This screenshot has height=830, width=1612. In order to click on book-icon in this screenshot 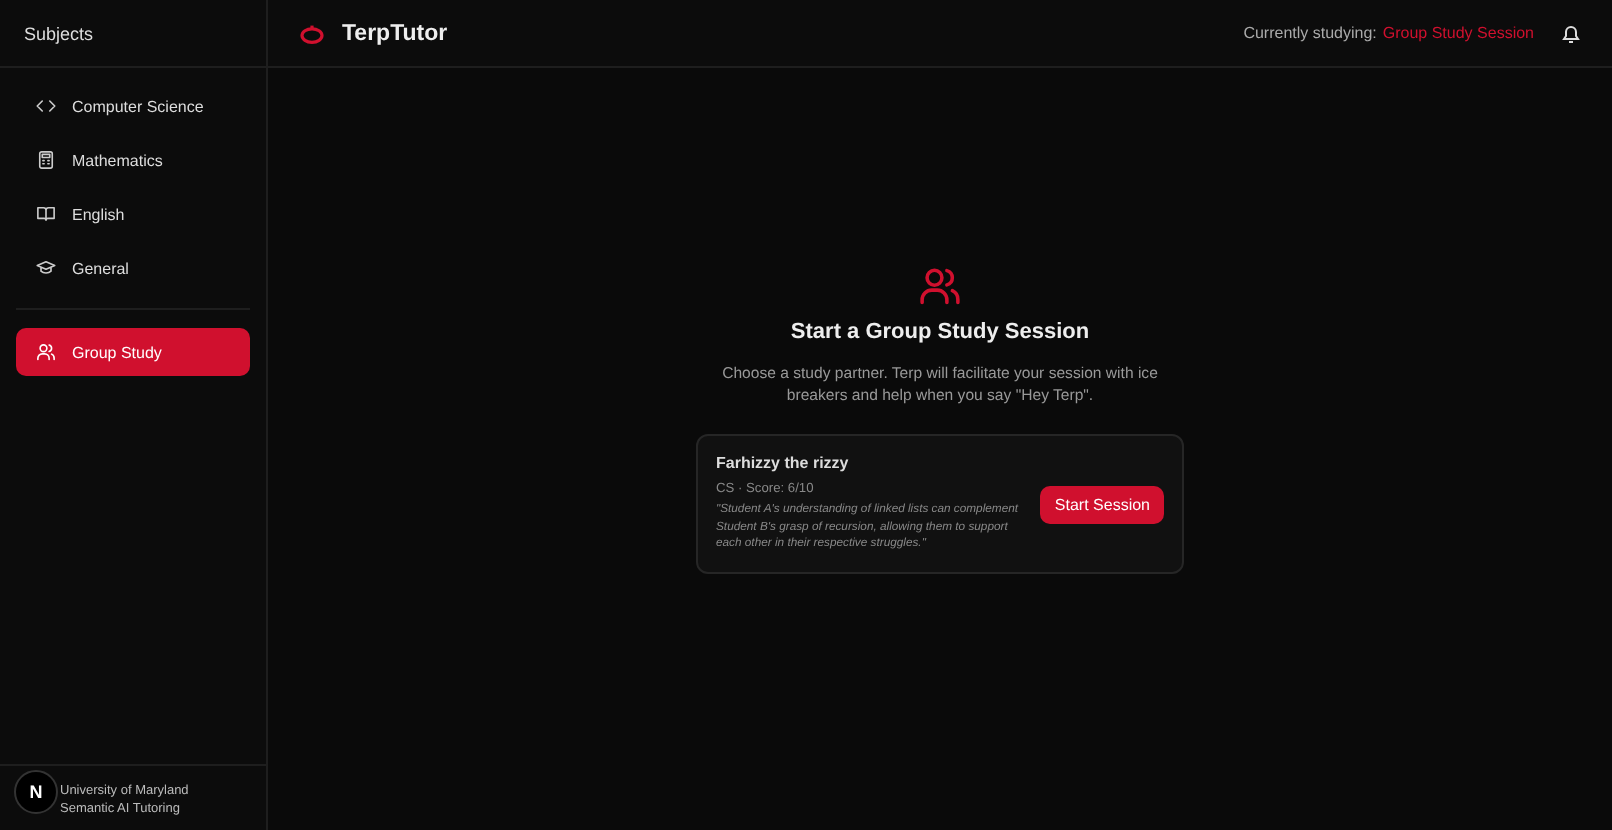, I will do `click(46, 214)`.